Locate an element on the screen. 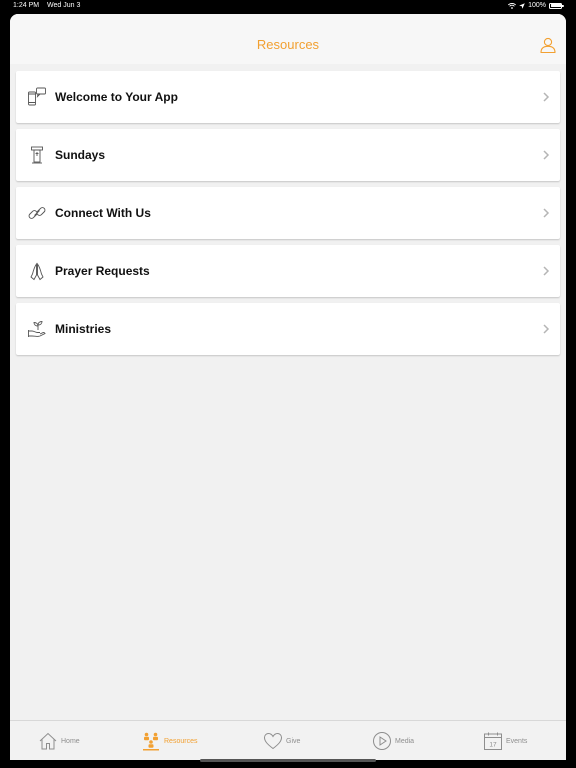 The image size is (576, 768). status-bar: 1:24 PM Wed Jun 3 100% is located at coordinates (288, 6).